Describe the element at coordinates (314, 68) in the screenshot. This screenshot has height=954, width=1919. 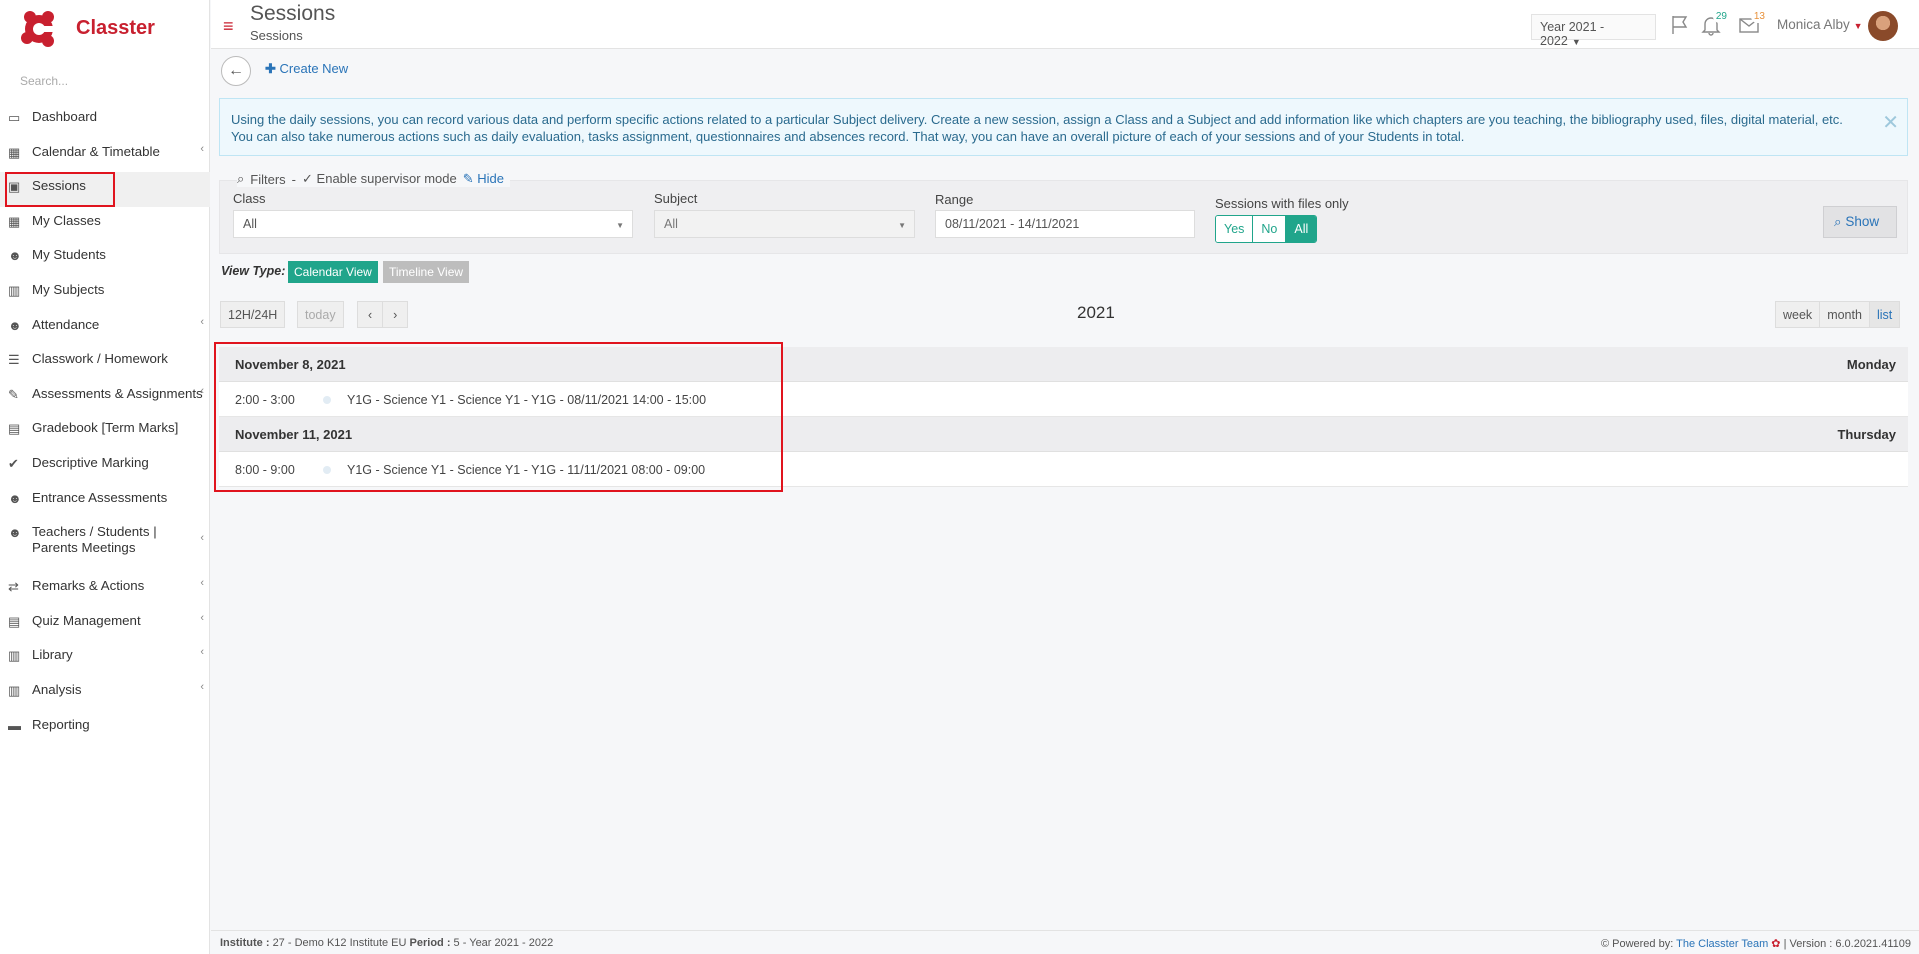
I see `create-new-label: Create New` at that location.